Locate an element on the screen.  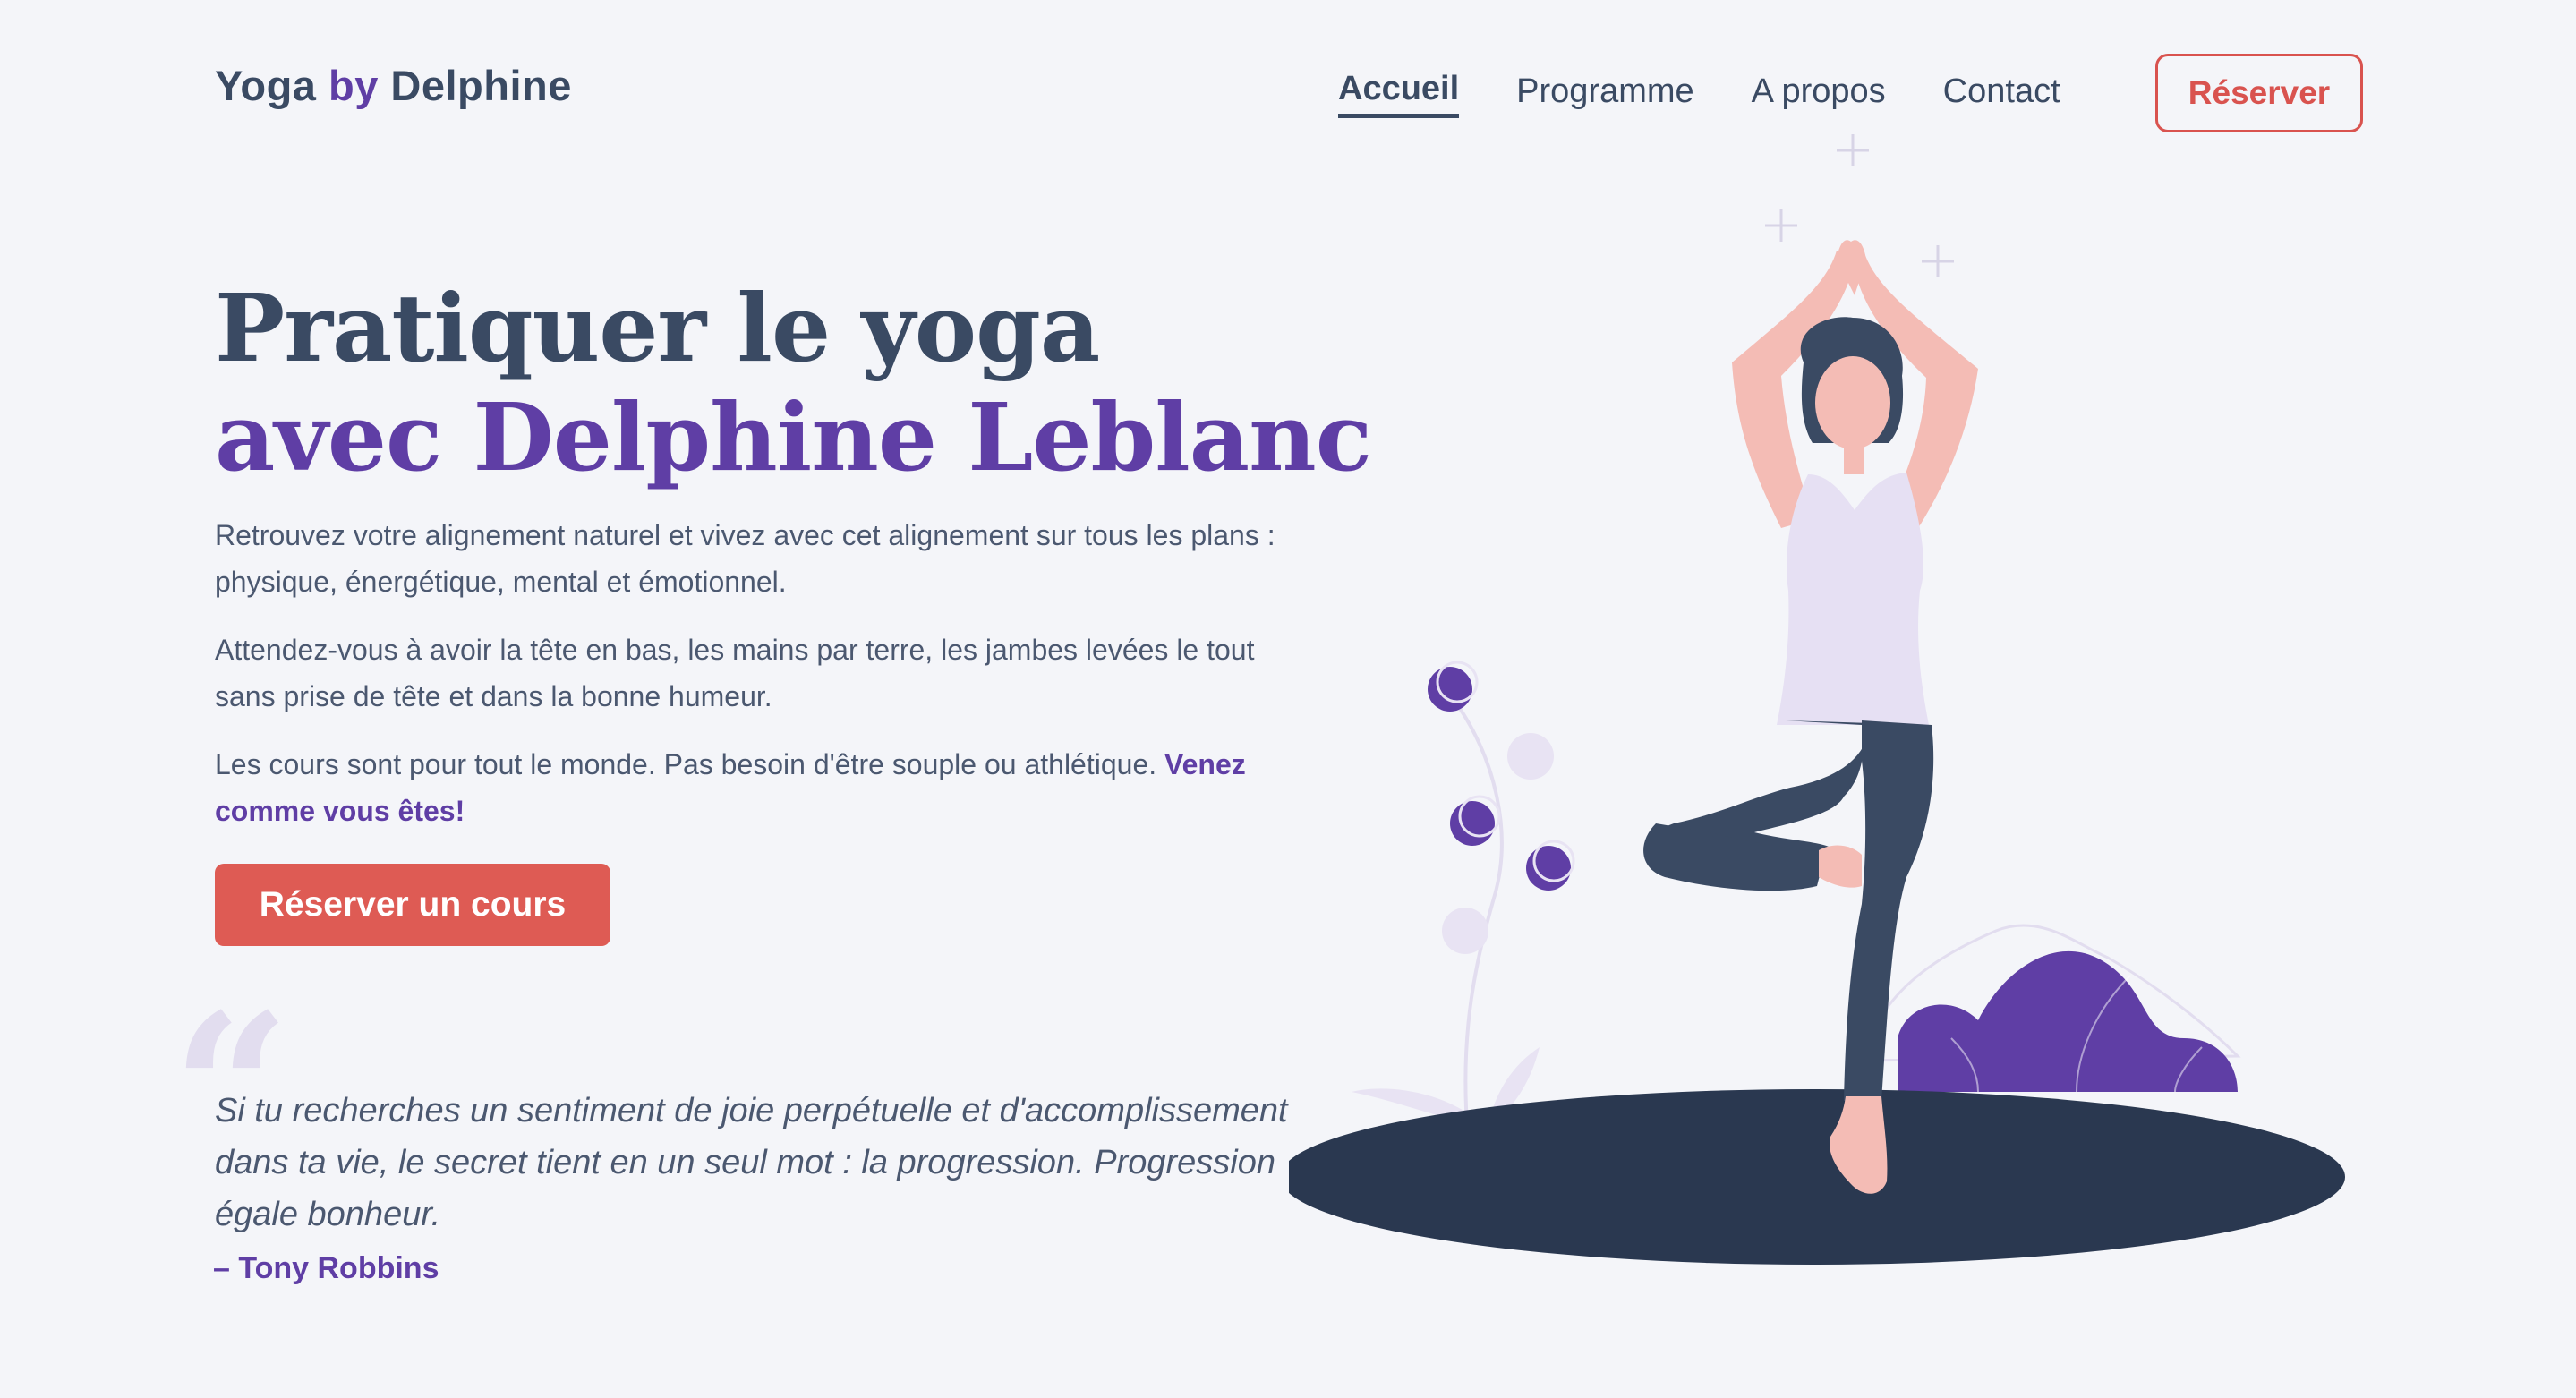
nav-link-contact: Contact is located at coordinates (2001, 94).